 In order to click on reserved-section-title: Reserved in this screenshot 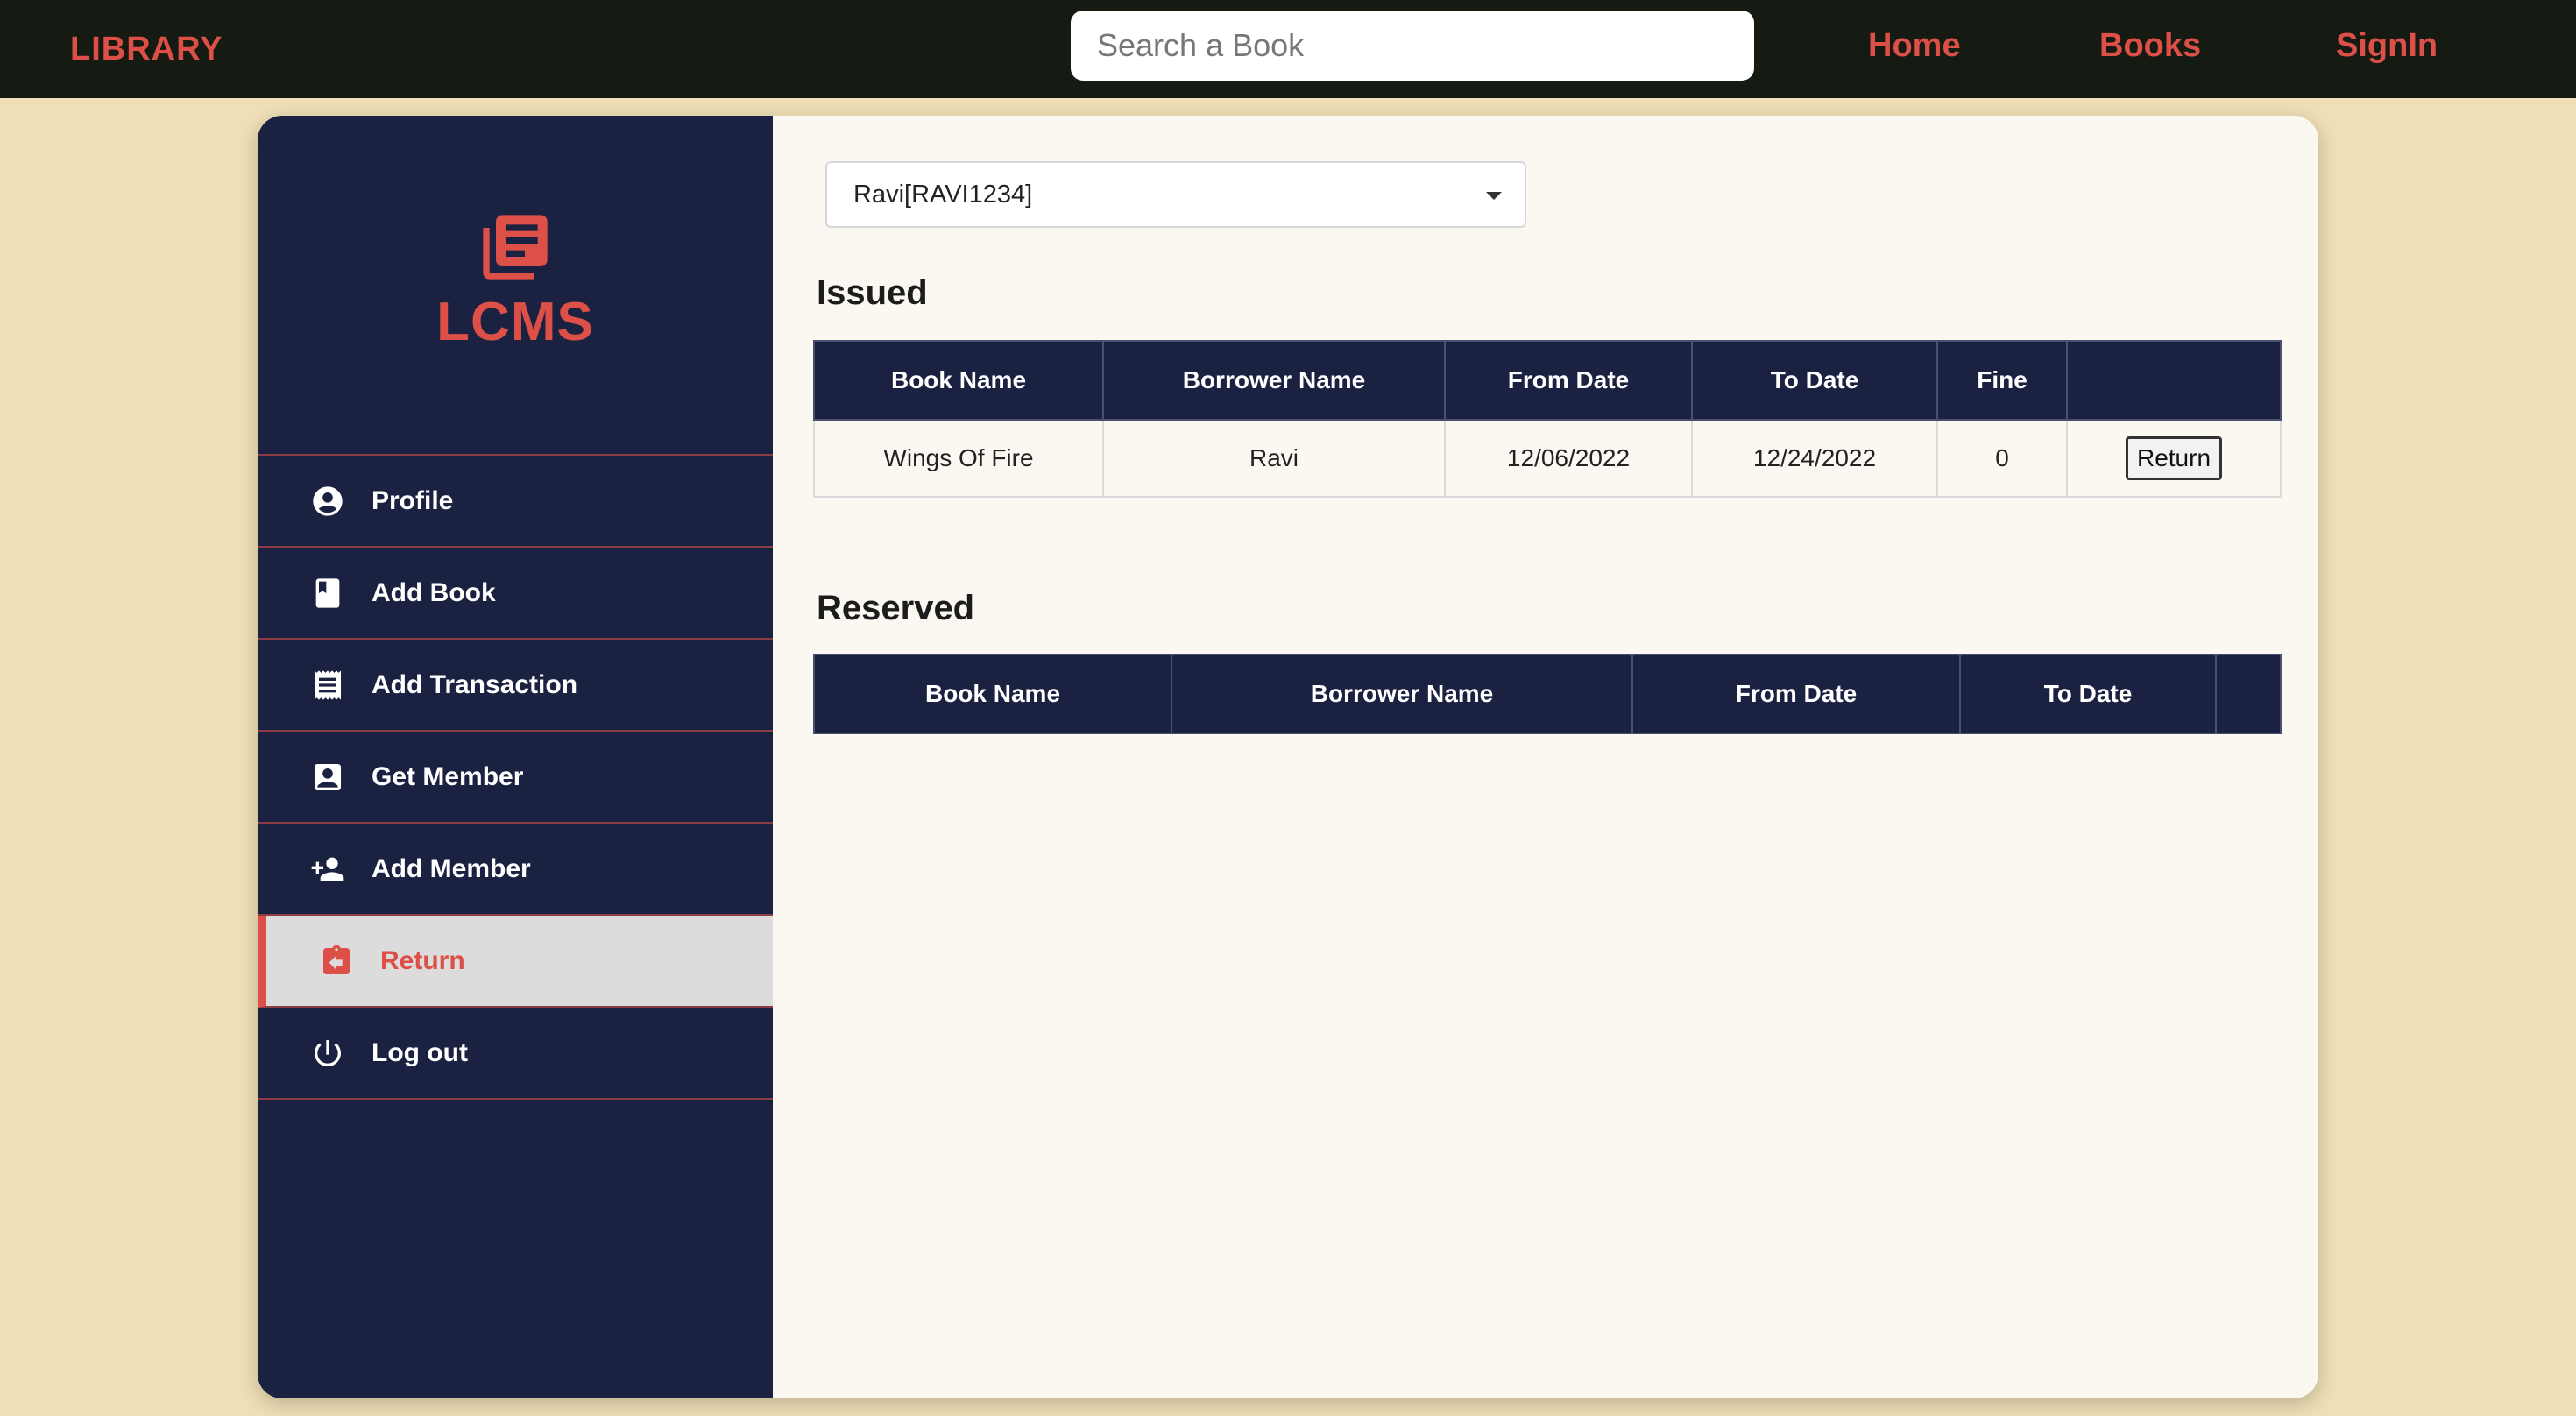, I will do `click(896, 608)`.